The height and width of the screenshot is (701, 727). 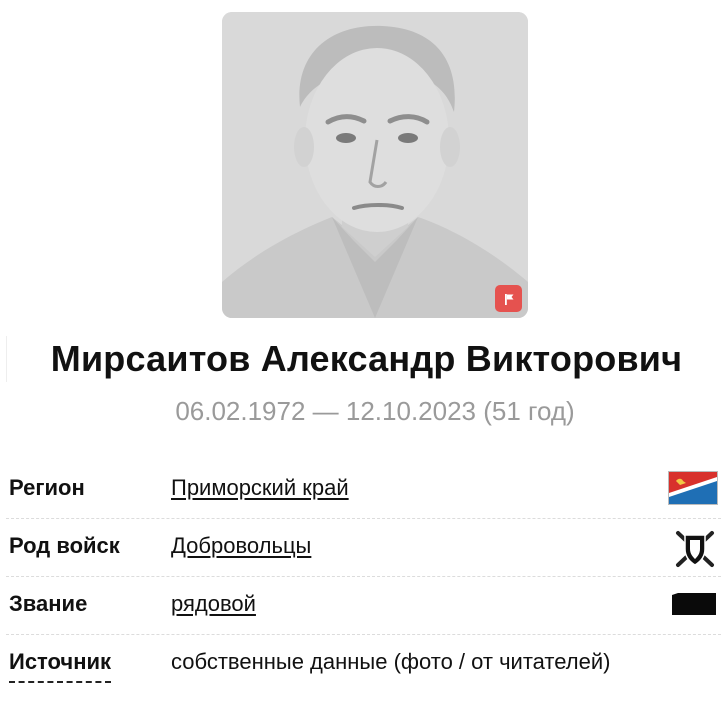 What do you see at coordinates (213, 604) in the screenshot?
I see `rank-link: рядовой` at bounding box center [213, 604].